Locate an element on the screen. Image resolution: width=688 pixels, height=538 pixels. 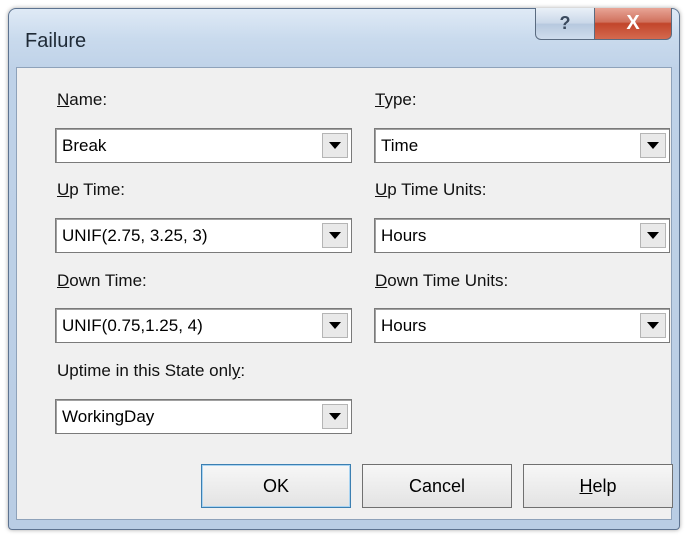
up-time-units-value: Hours is located at coordinates (404, 235).